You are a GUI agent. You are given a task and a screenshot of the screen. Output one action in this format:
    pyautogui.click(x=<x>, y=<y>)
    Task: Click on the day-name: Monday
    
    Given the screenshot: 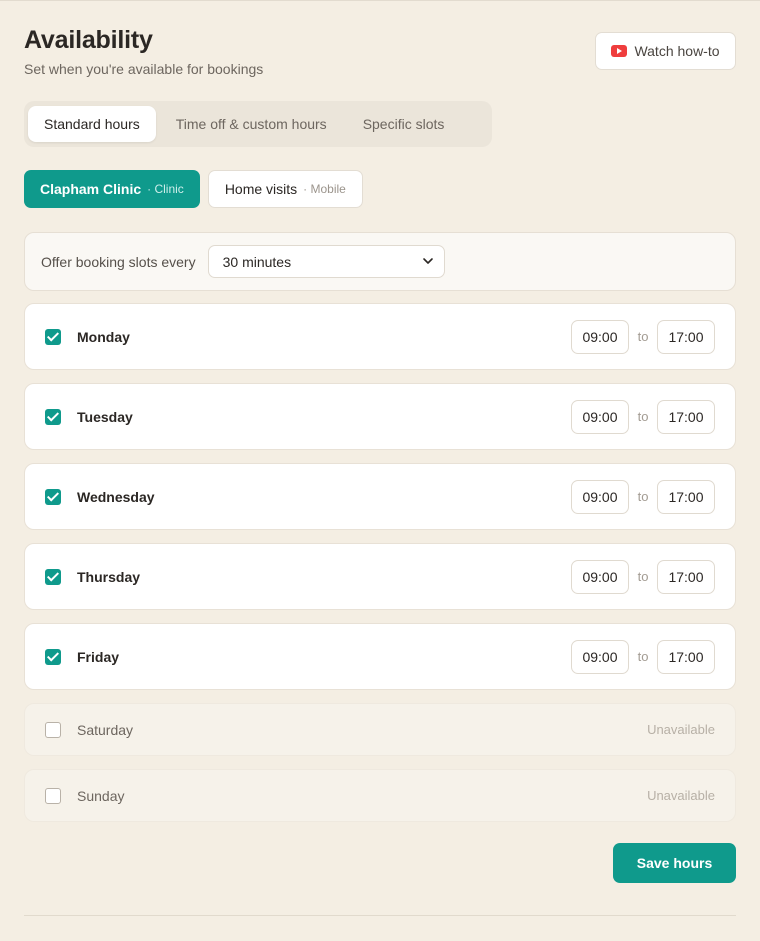 What is the action you would take?
    pyautogui.click(x=103, y=336)
    